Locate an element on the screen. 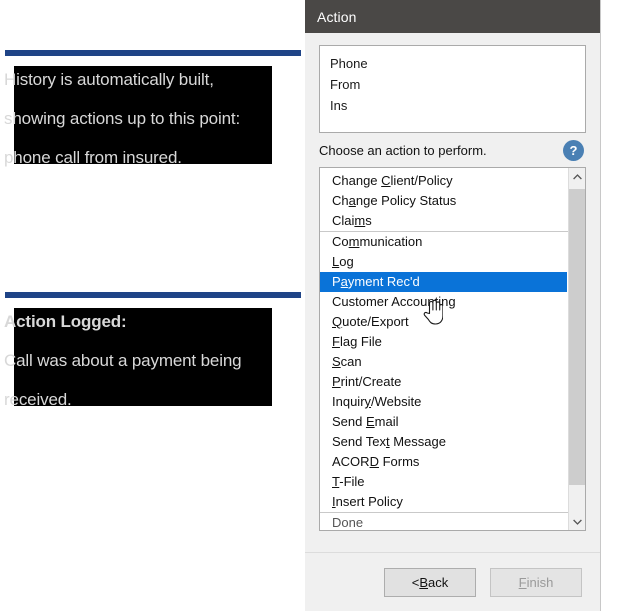 The height and width of the screenshot is (611, 621). scrollbar-thumb is located at coordinates (577, 337).